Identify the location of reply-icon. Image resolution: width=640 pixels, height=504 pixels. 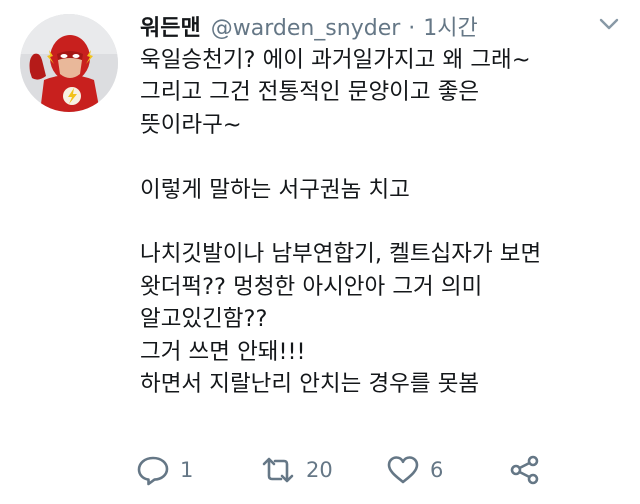
(153, 470).